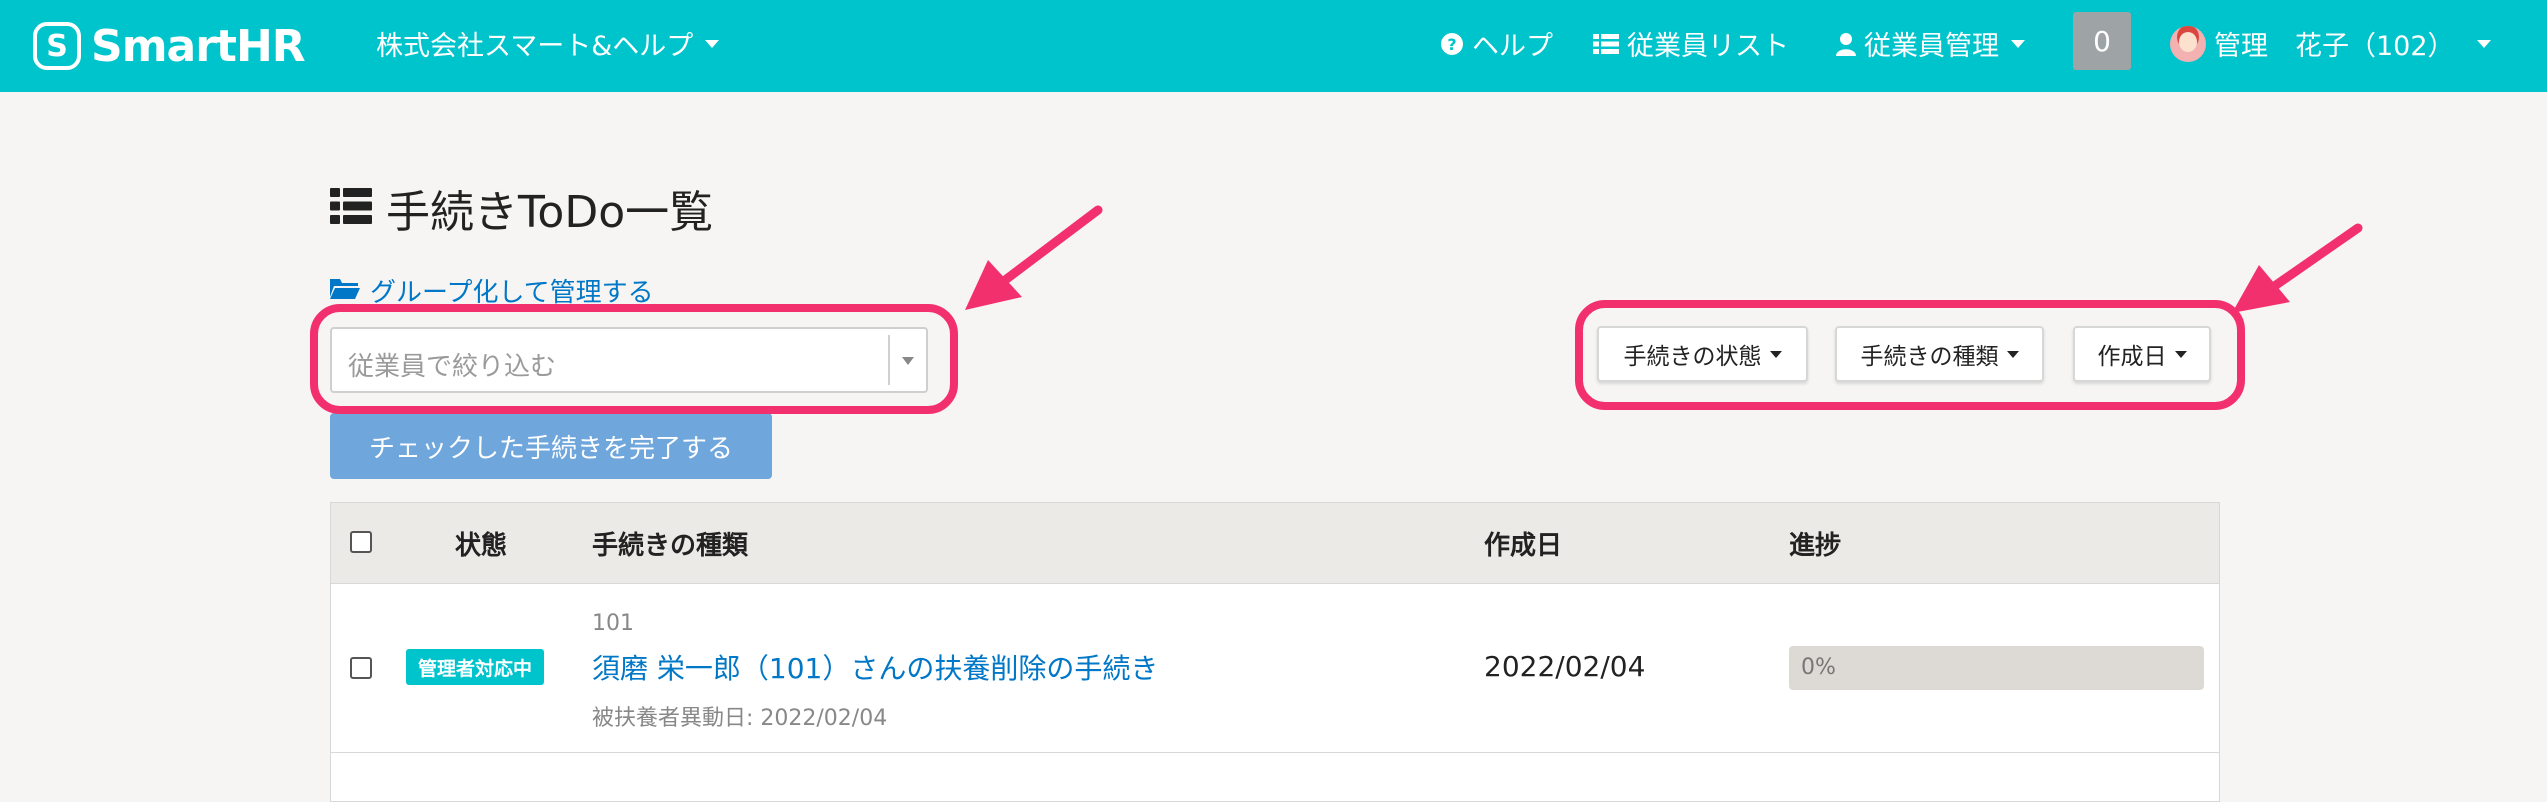  Describe the element at coordinates (1996, 668) in the screenshot. I see `progress-bar: 0%` at that location.